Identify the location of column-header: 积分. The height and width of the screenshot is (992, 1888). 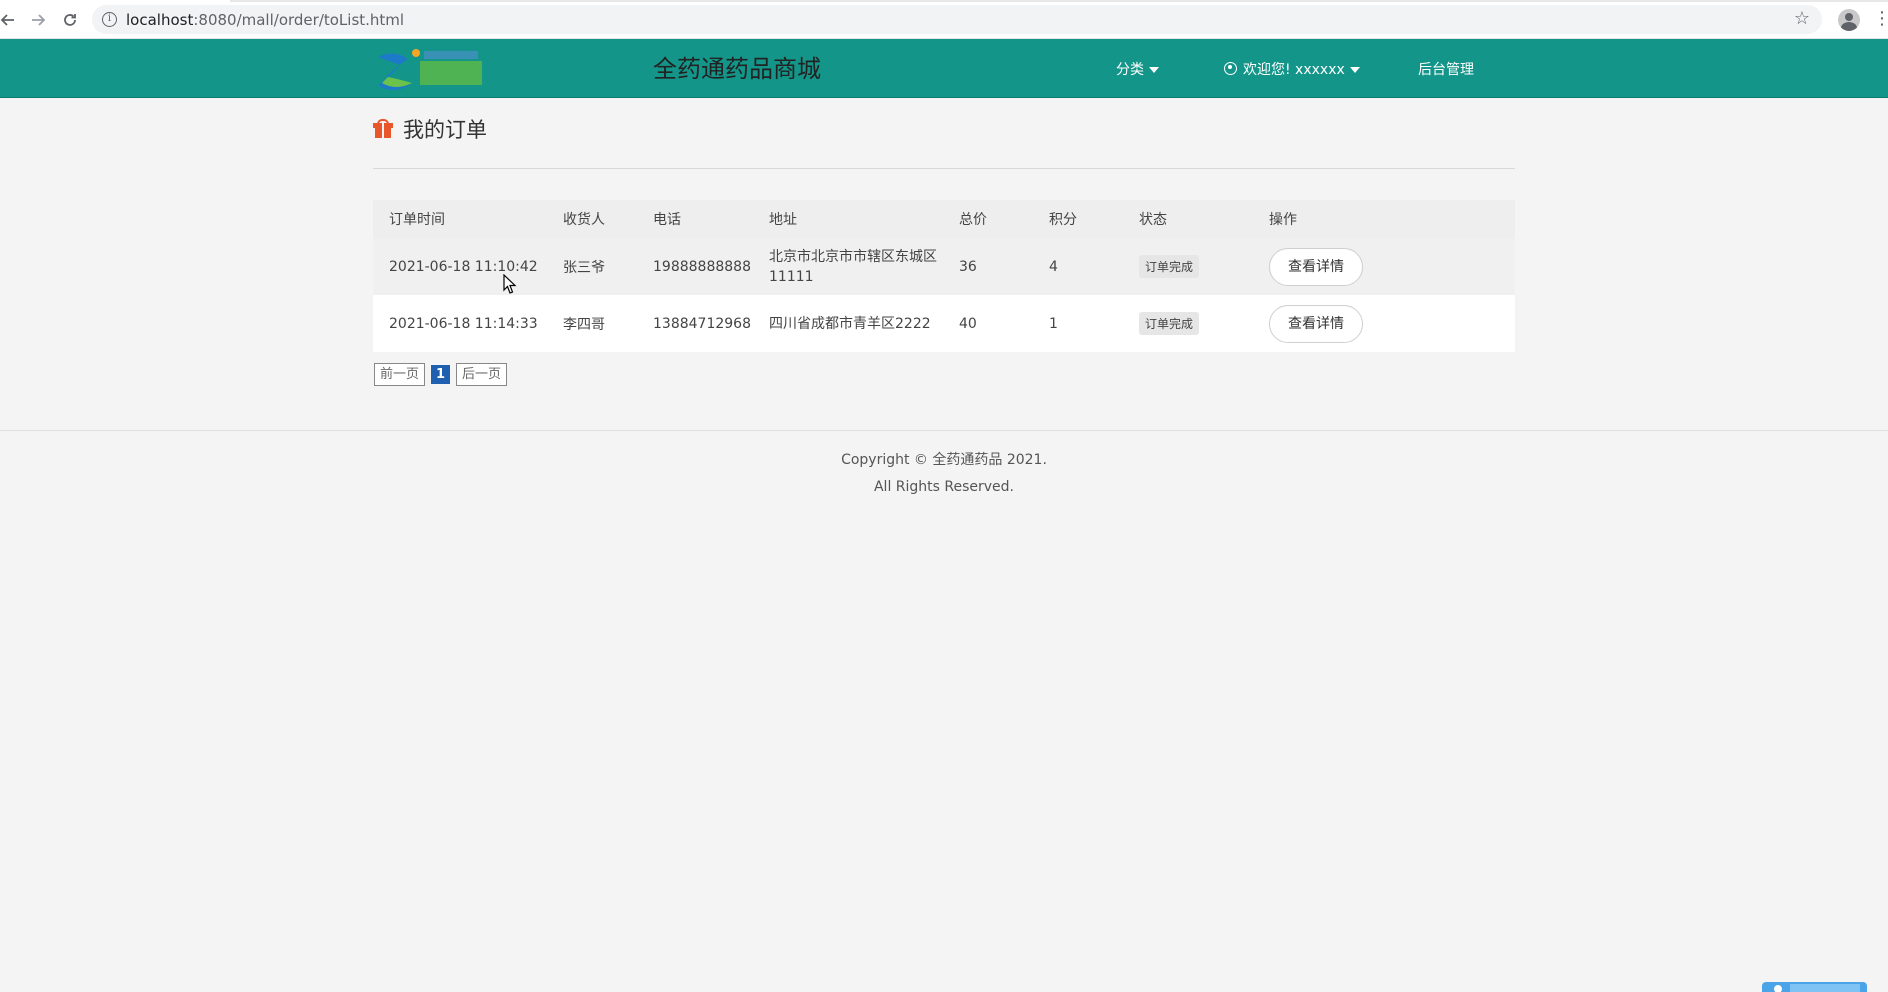
(1094, 219).